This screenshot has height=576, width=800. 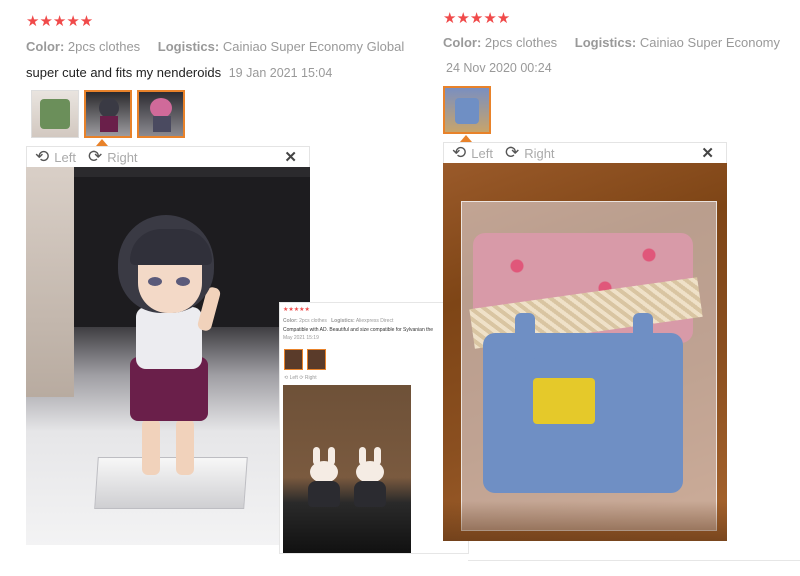 What do you see at coordinates (313, 321) in the screenshot?
I see `inset-color-value: 2pcs clothes` at bounding box center [313, 321].